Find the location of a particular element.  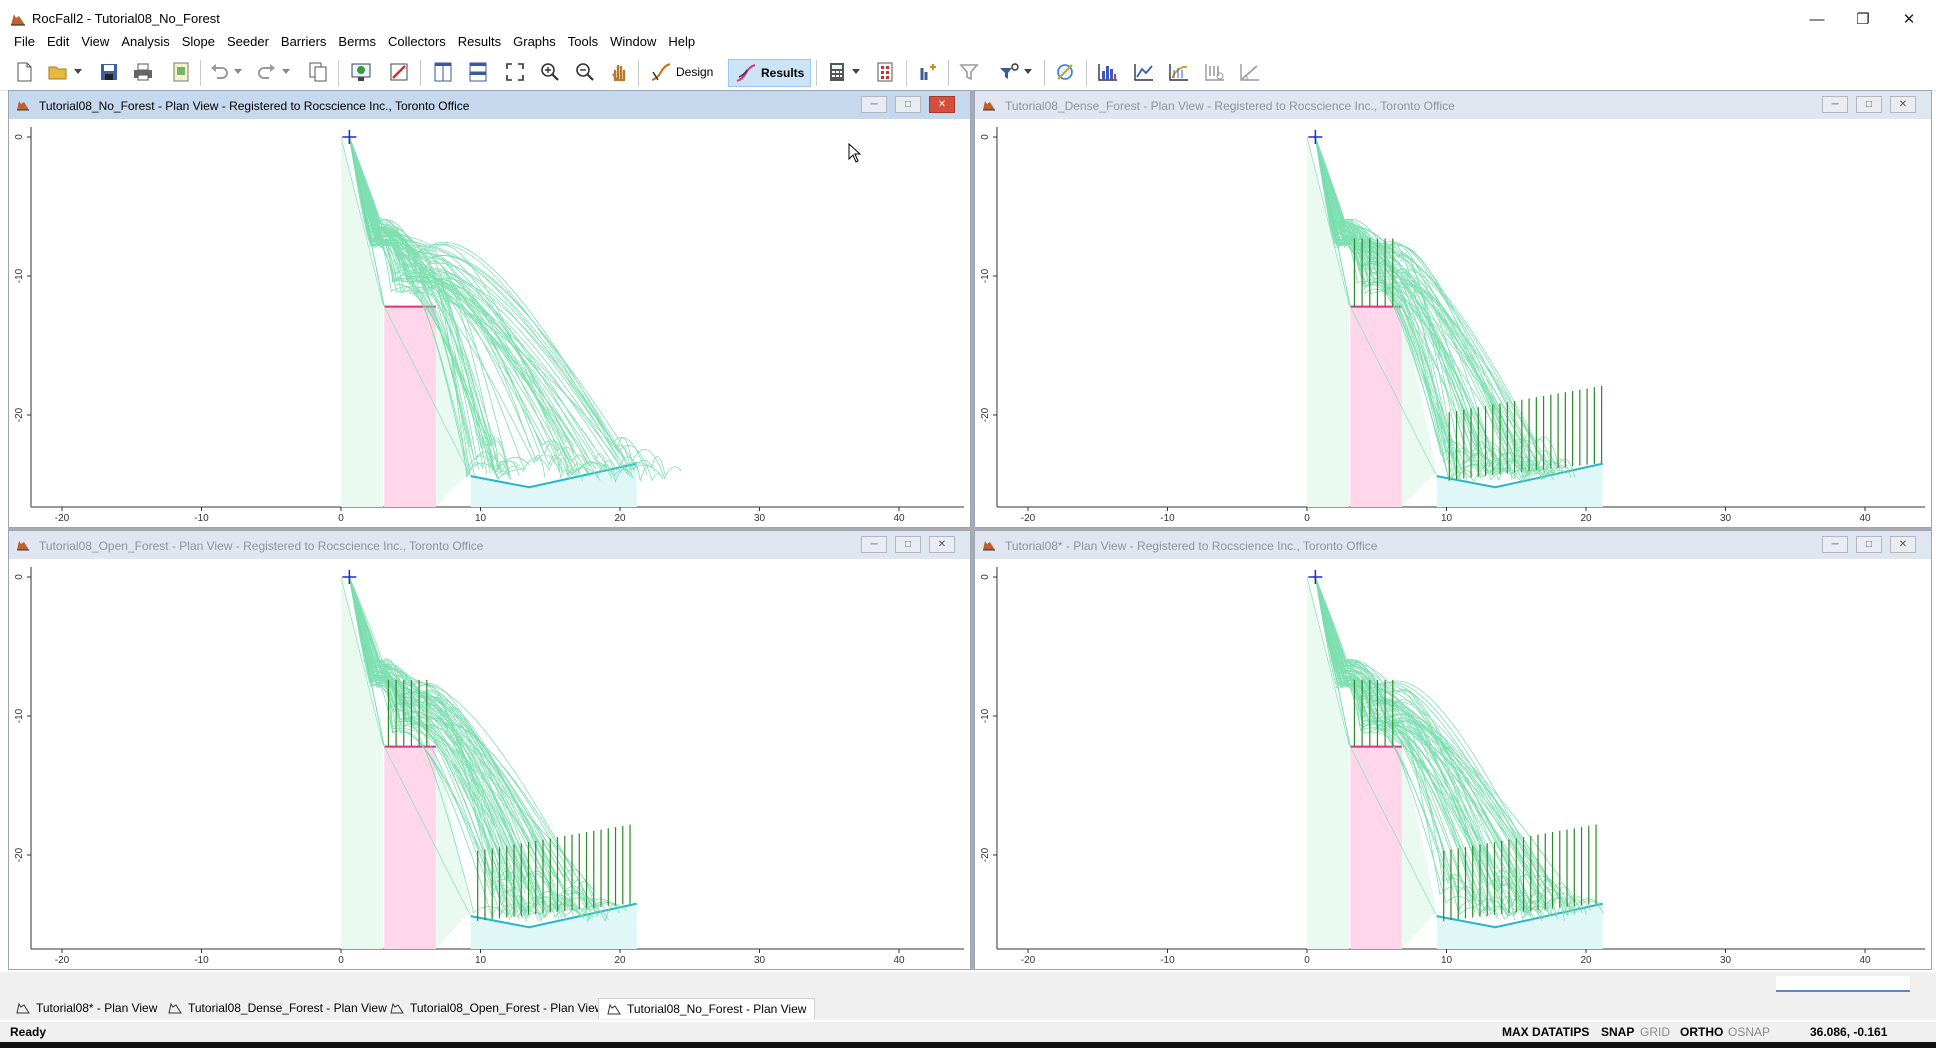

tab-label: Tutorial08_No_Forest - Plan View is located at coordinates (717, 1009).